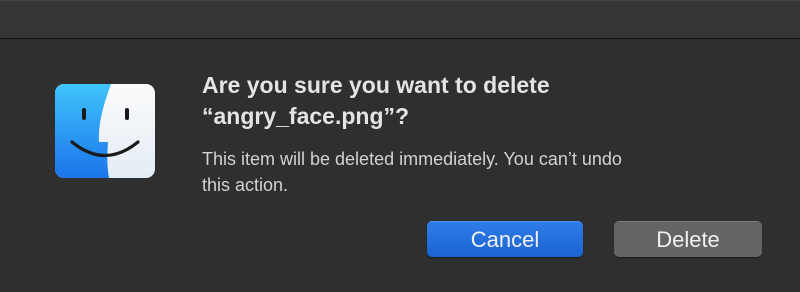  What do you see at coordinates (400, 19) in the screenshot?
I see `window-titlebar` at bounding box center [400, 19].